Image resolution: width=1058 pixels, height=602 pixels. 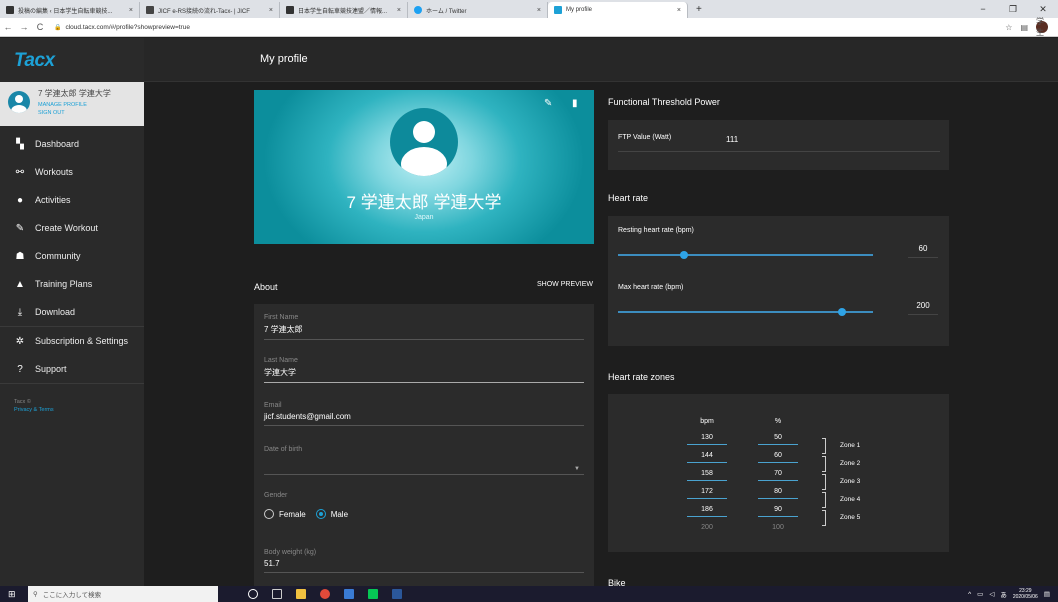 I want to click on notification-icon: ▤, so click(x=1047, y=594).